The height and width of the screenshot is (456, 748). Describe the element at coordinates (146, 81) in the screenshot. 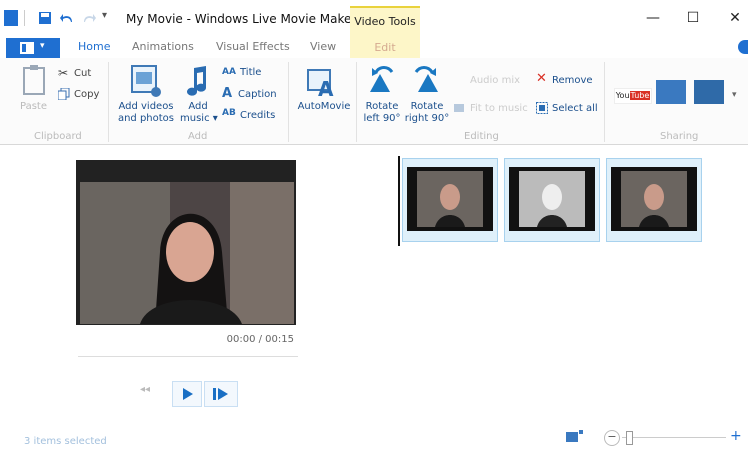

I see `add-videos-photos-icon` at that location.